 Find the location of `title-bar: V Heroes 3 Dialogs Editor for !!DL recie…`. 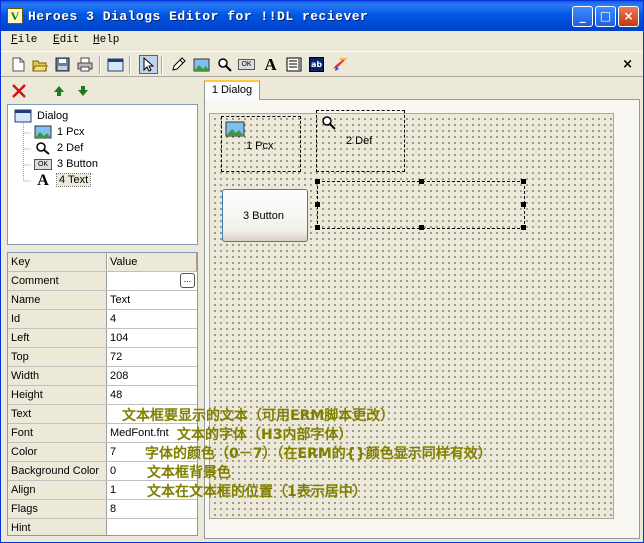

title-bar: V Heroes 3 Dialogs Editor for !!DL recie… is located at coordinates (322, 16).